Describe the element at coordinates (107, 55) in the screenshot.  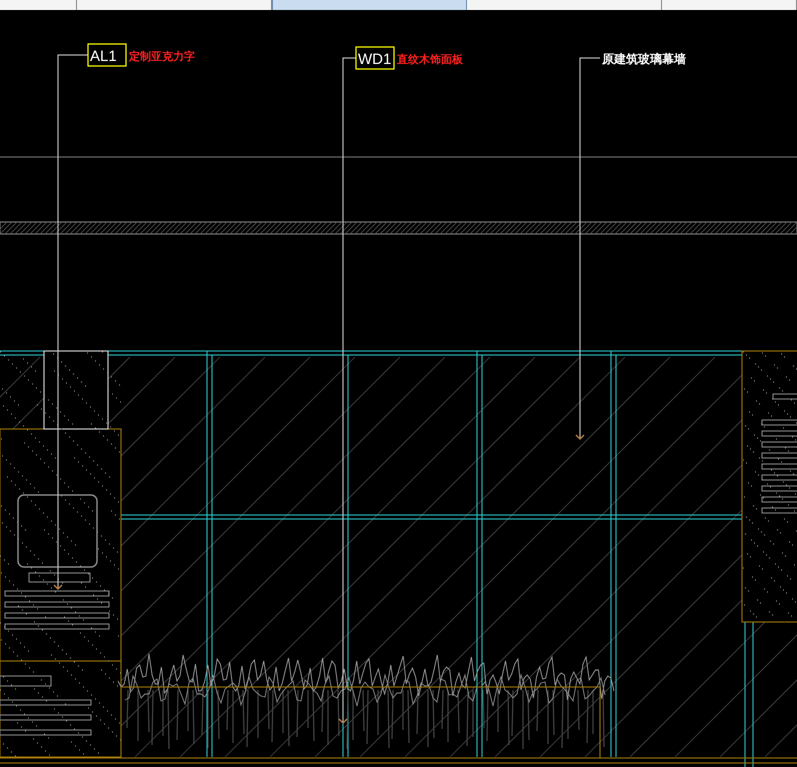
I see `material-tag: AL1` at that location.